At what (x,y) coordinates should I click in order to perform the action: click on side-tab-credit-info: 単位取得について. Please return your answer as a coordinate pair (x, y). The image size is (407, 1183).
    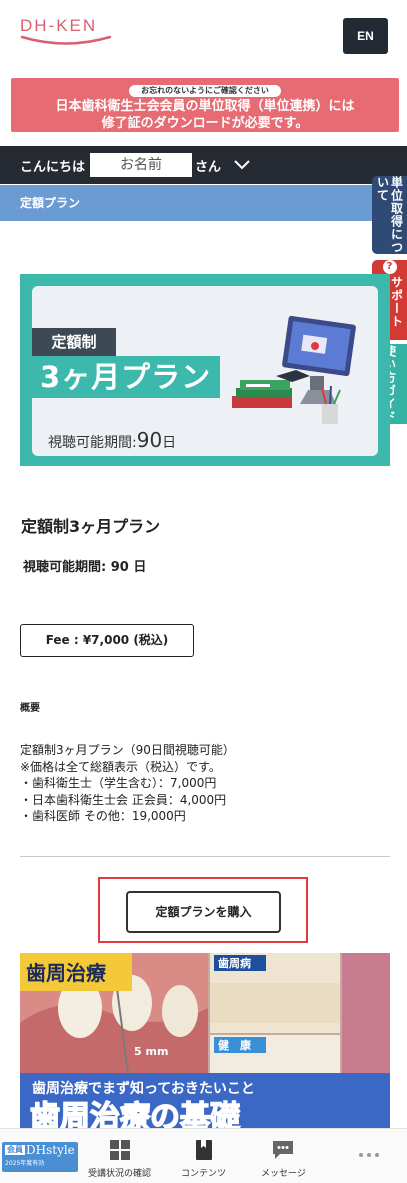
    Looking at the image, I should click on (389, 215).